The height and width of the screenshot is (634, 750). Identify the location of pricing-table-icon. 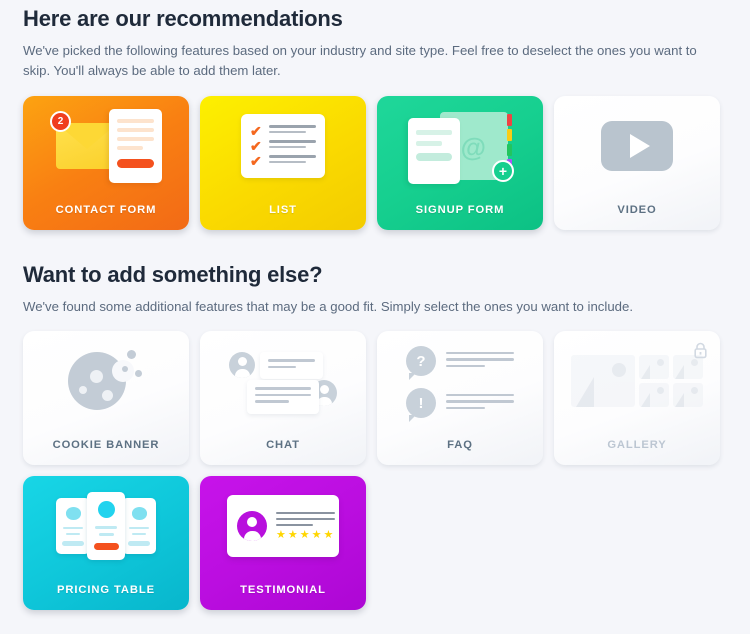
(106, 526).